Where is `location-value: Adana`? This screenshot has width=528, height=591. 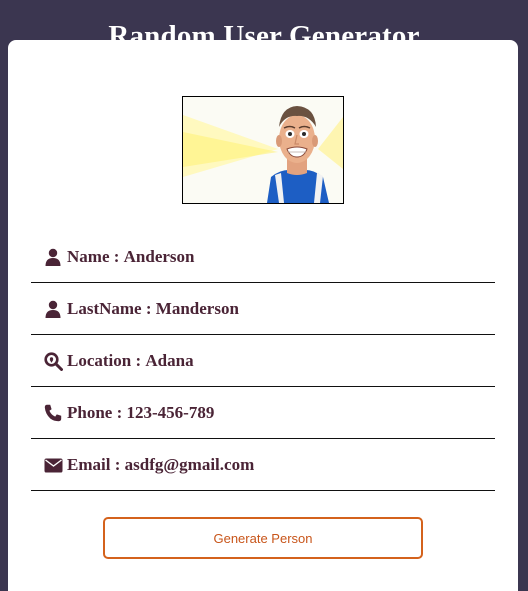 location-value: Adana is located at coordinates (169, 360).